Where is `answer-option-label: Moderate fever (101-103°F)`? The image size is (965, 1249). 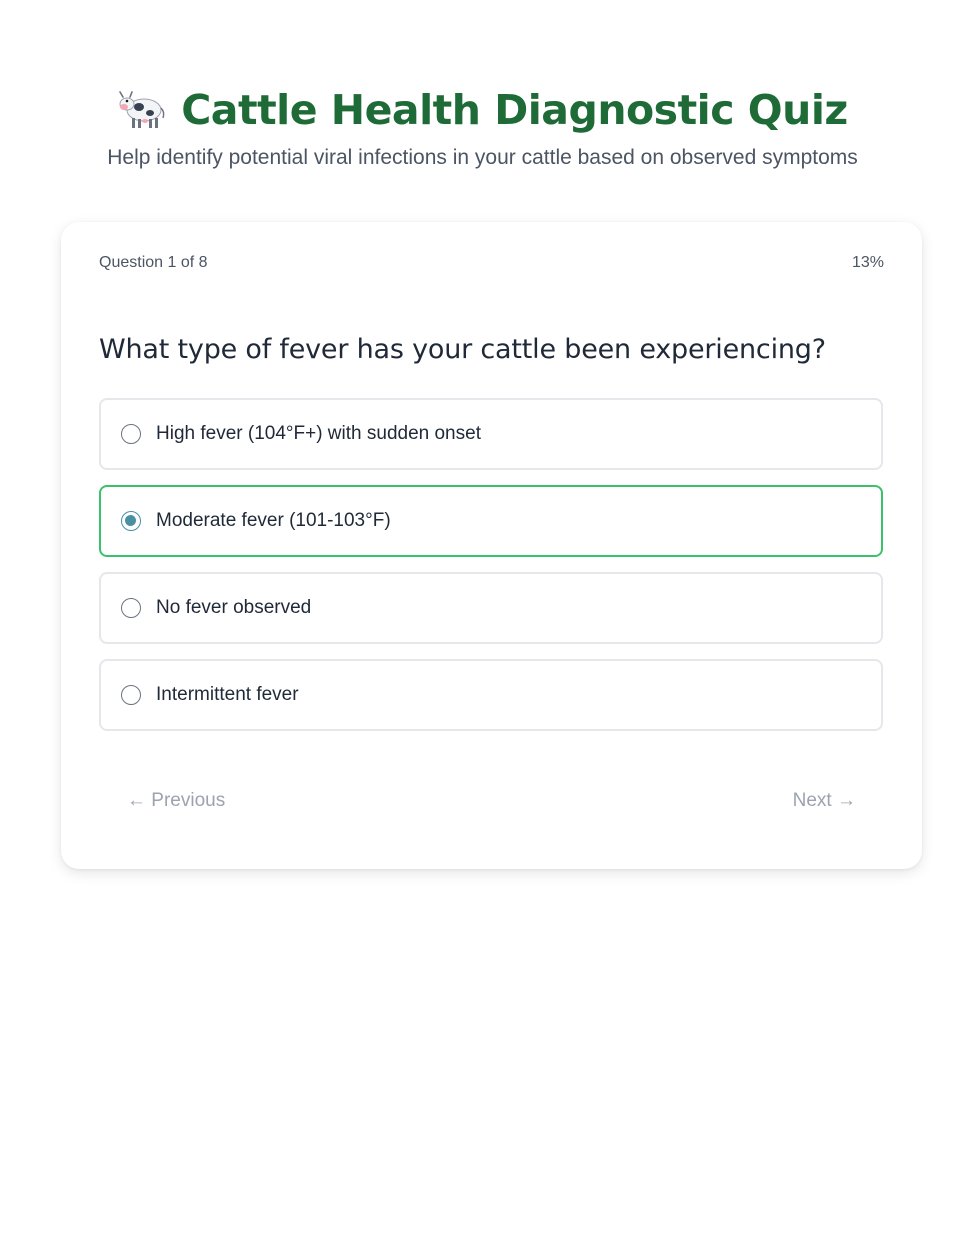
answer-option-label: Moderate fever (101-103°F) is located at coordinates (273, 520).